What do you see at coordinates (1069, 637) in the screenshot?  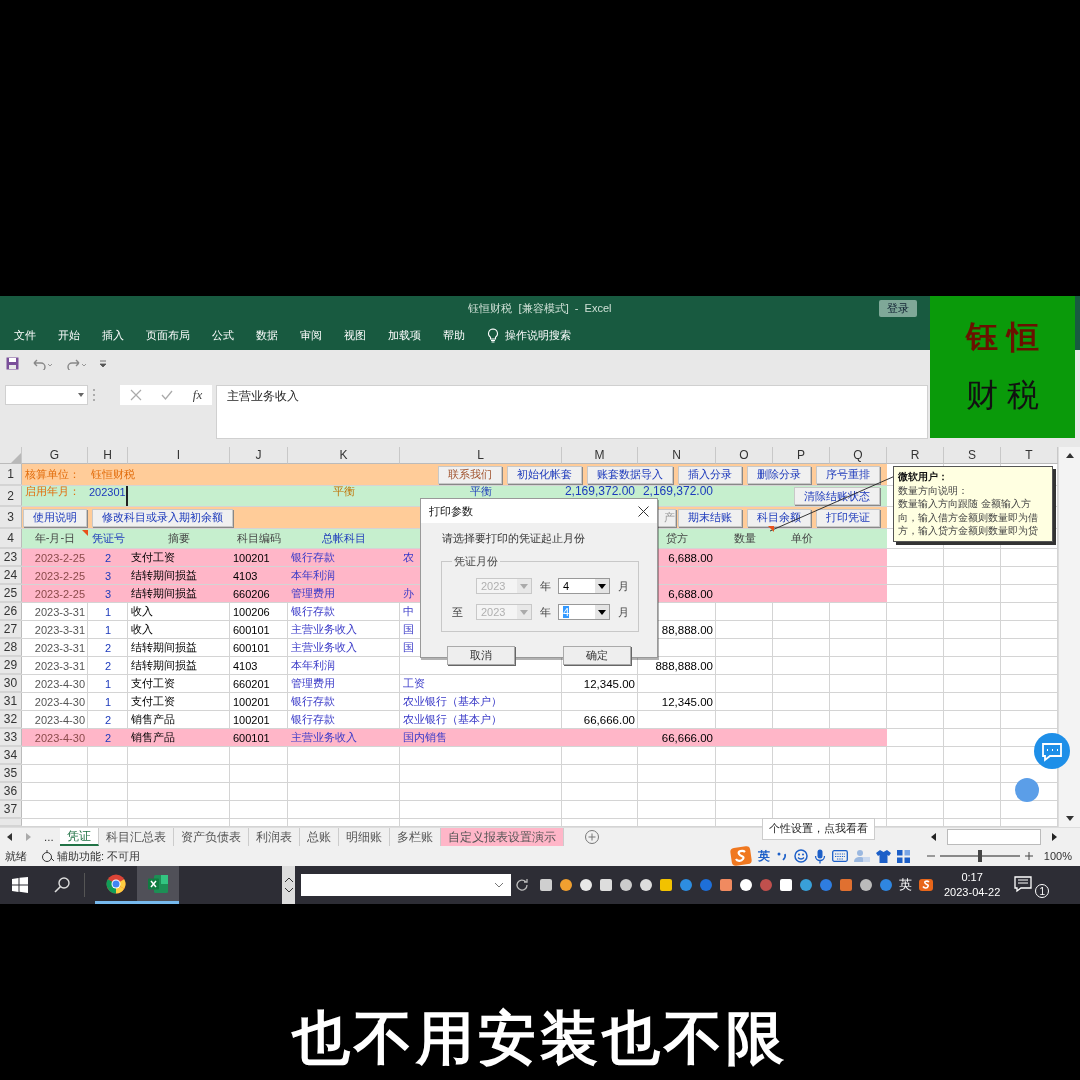 I see `vertical-scrollbar` at bounding box center [1069, 637].